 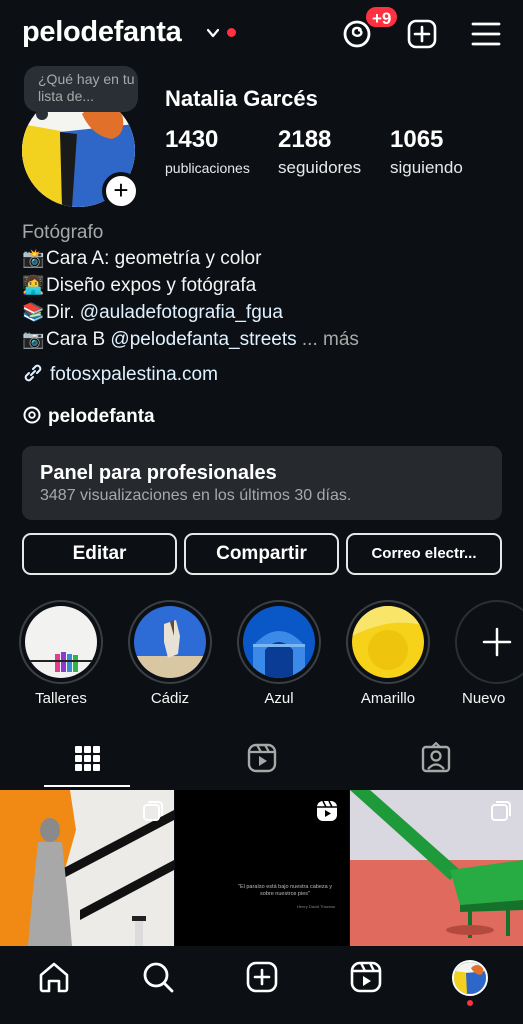 I want to click on azul-thumbnail, so click(x=279, y=642).